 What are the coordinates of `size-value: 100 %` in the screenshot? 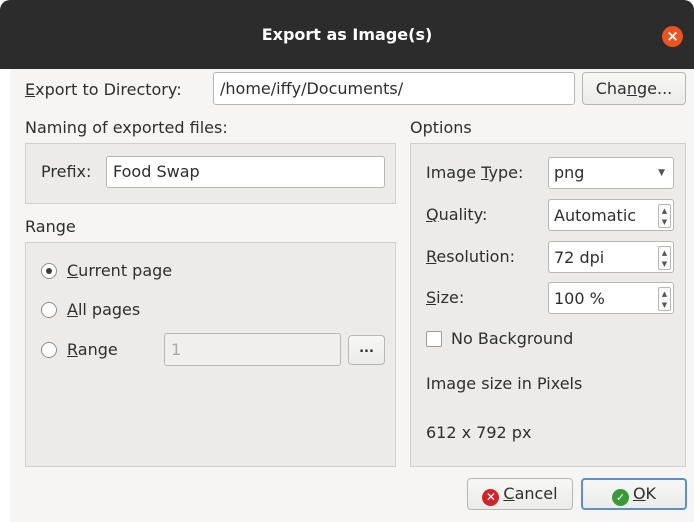 It's located at (579, 298).